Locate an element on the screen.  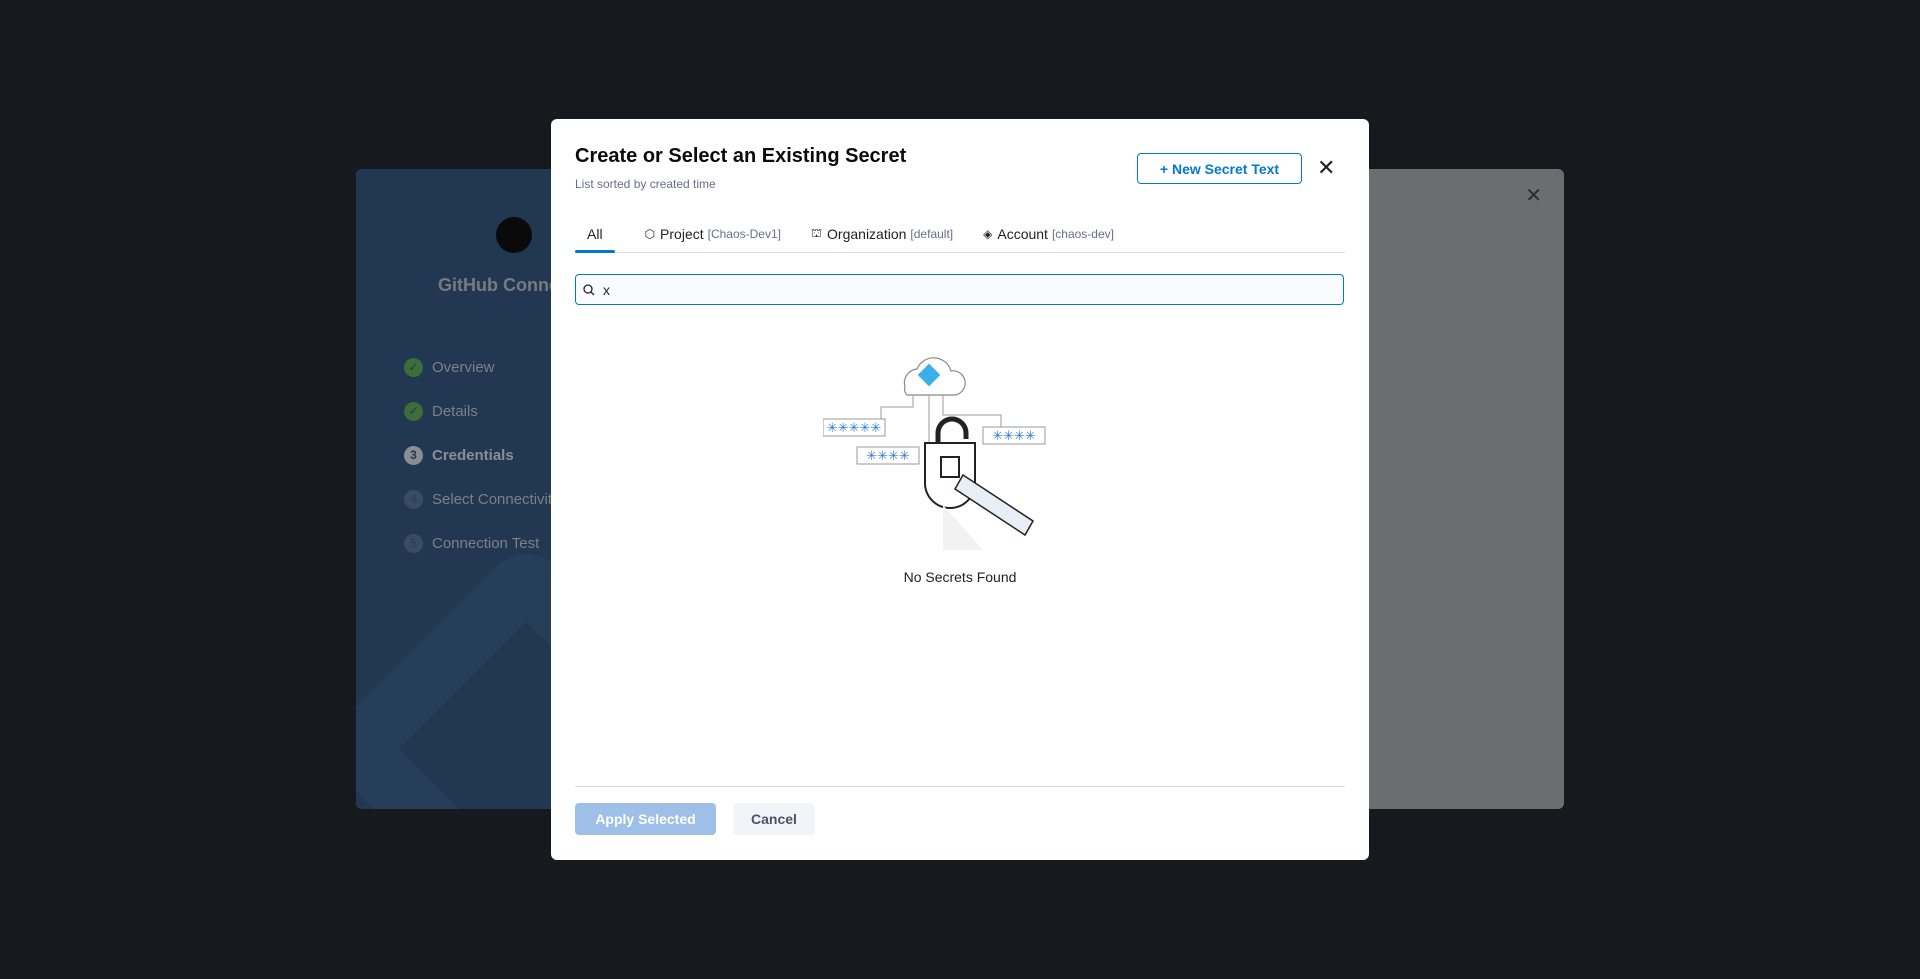
step-number: 4 is located at coordinates (413, 499).